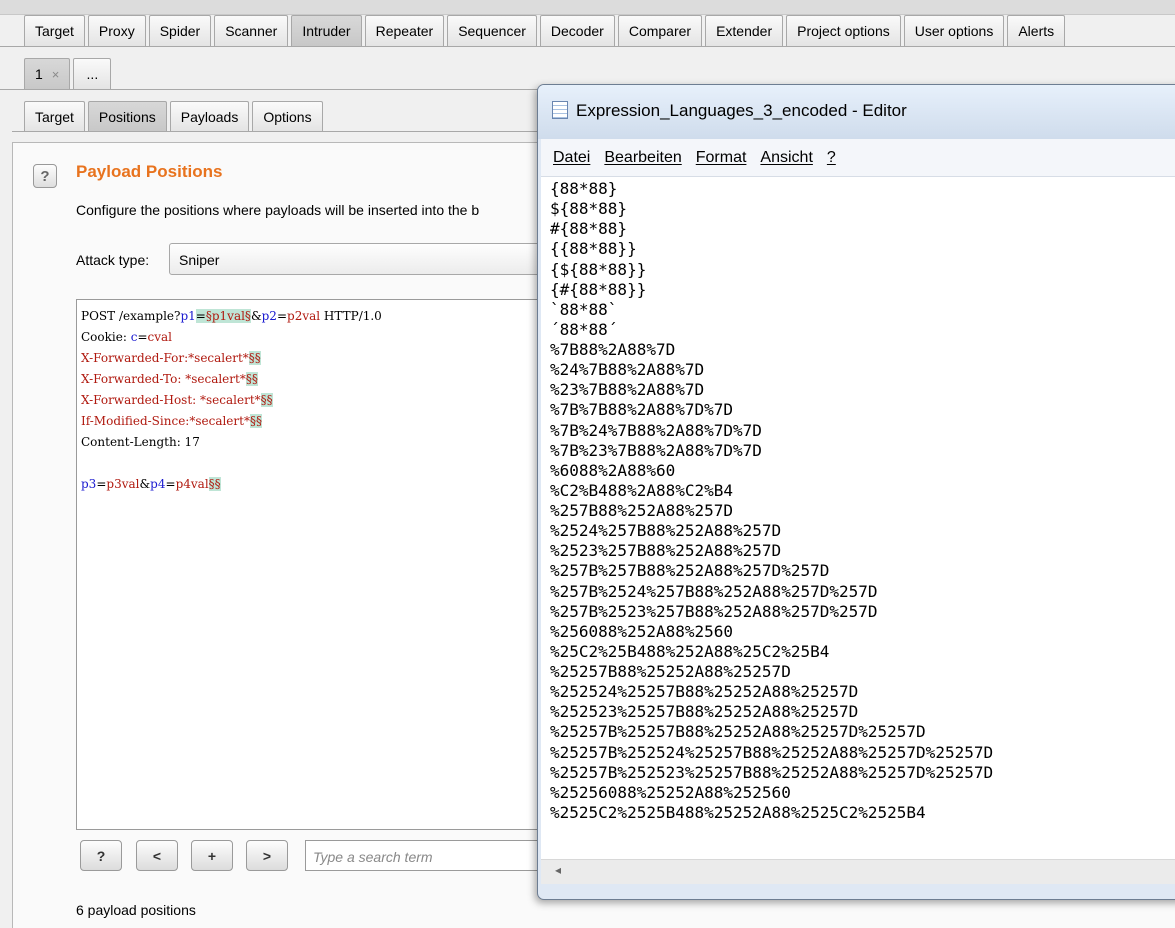 This screenshot has width=1175, height=928. I want to click on text-line: %7B%23%7B88%2A88%7D%7D, so click(656, 450).